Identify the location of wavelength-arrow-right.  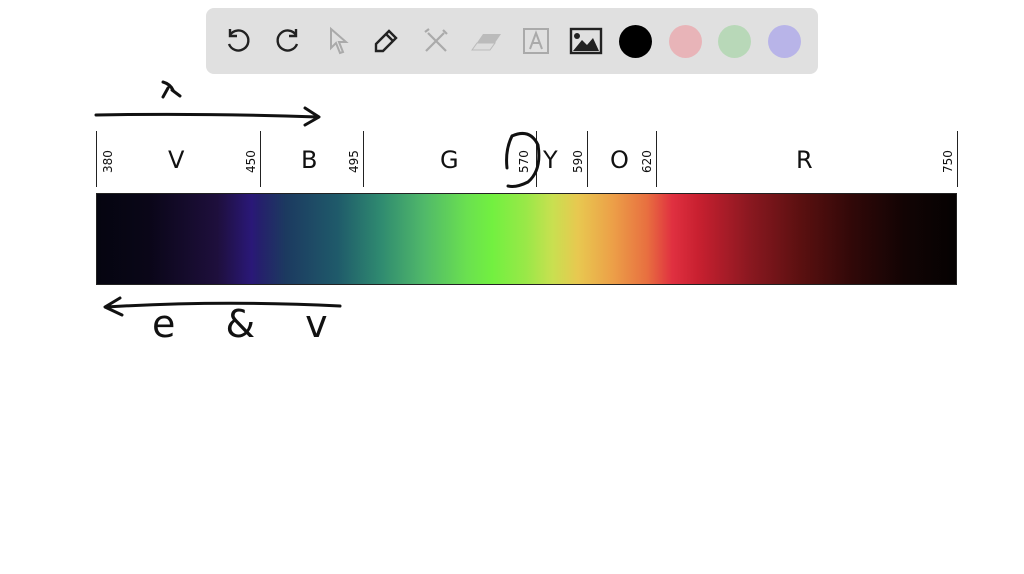
(207, 116).